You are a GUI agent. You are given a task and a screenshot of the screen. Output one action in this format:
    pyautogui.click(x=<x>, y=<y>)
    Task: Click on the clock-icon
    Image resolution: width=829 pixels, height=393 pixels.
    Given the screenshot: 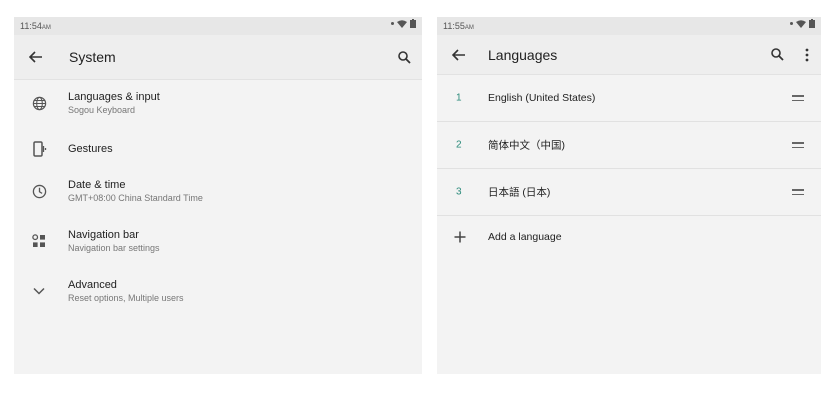 What is the action you would take?
    pyautogui.click(x=39, y=191)
    